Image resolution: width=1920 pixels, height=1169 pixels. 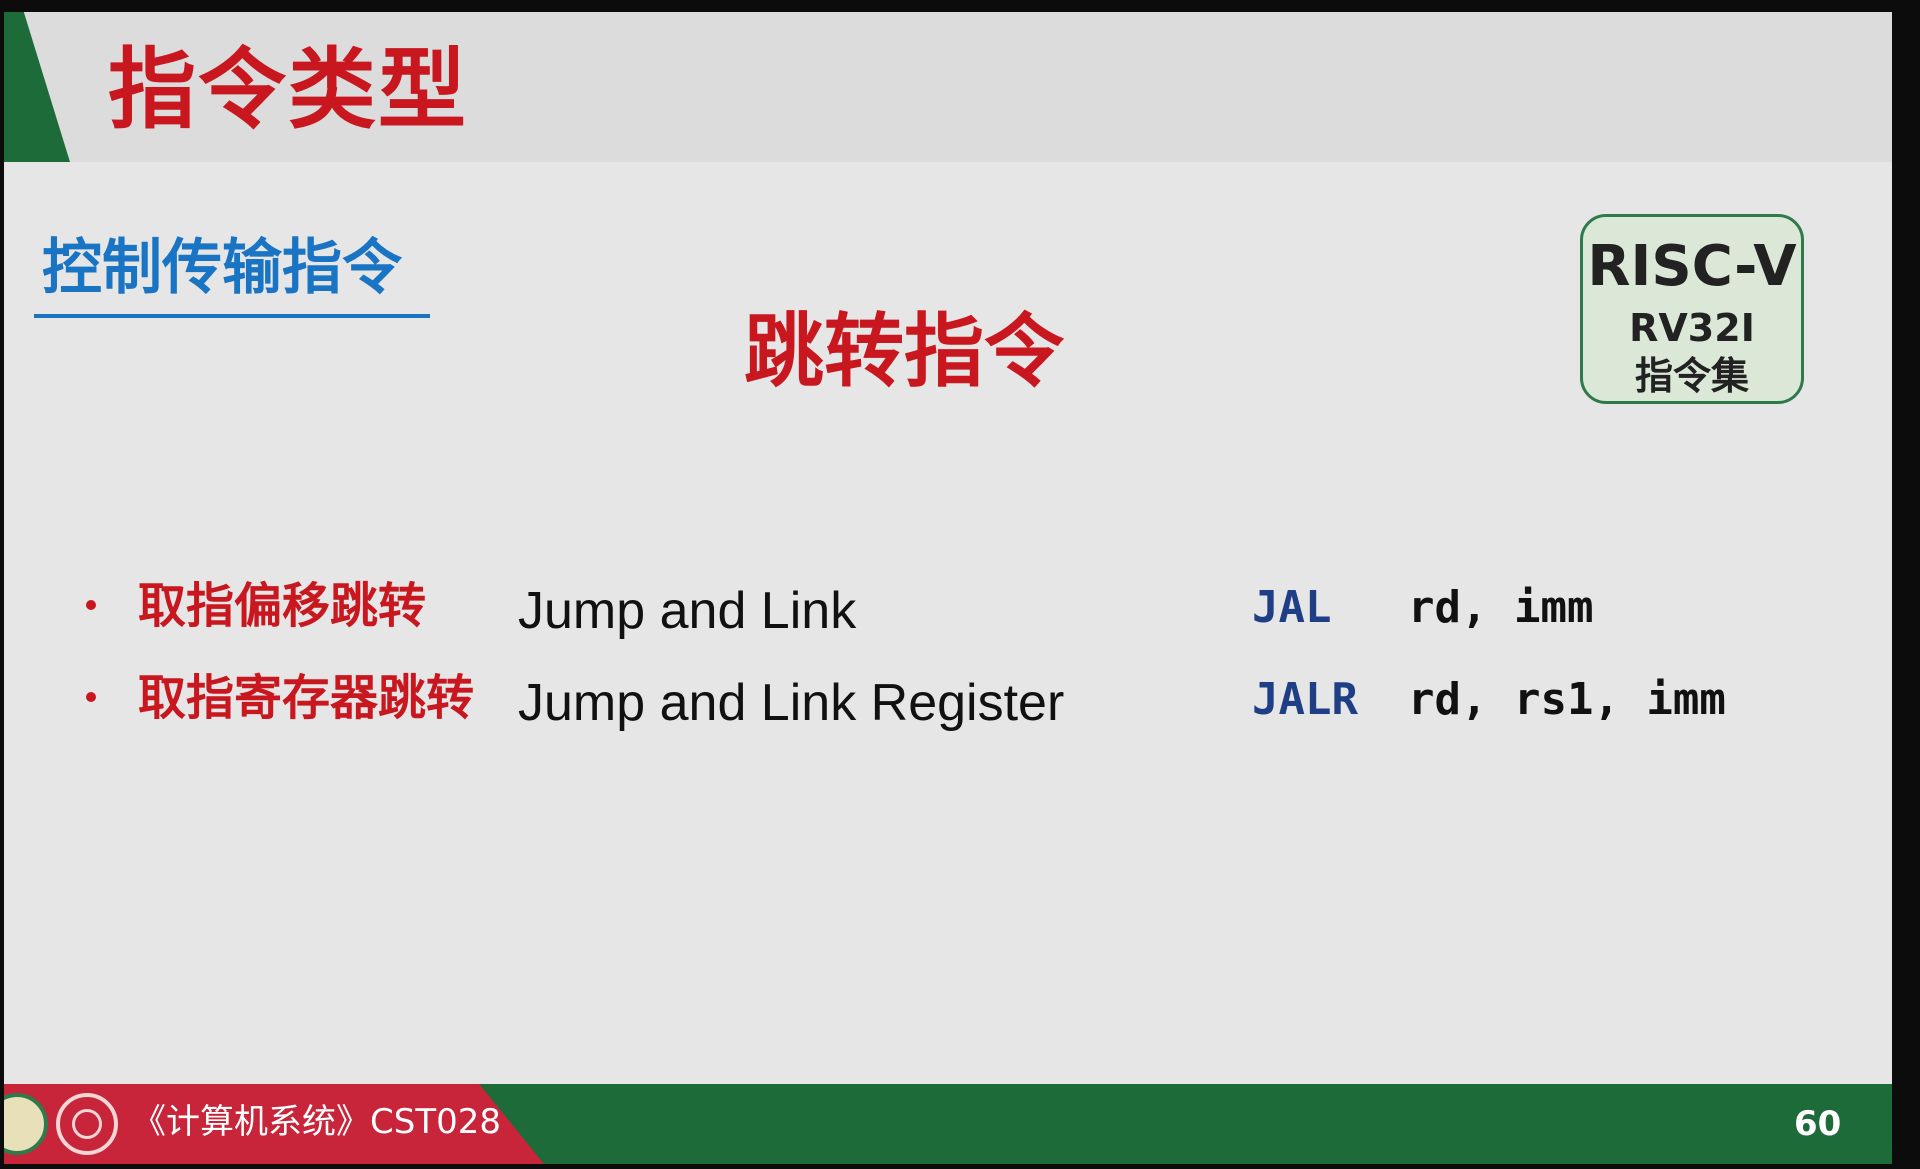 I want to click on section-underline, so click(x=232, y=316).